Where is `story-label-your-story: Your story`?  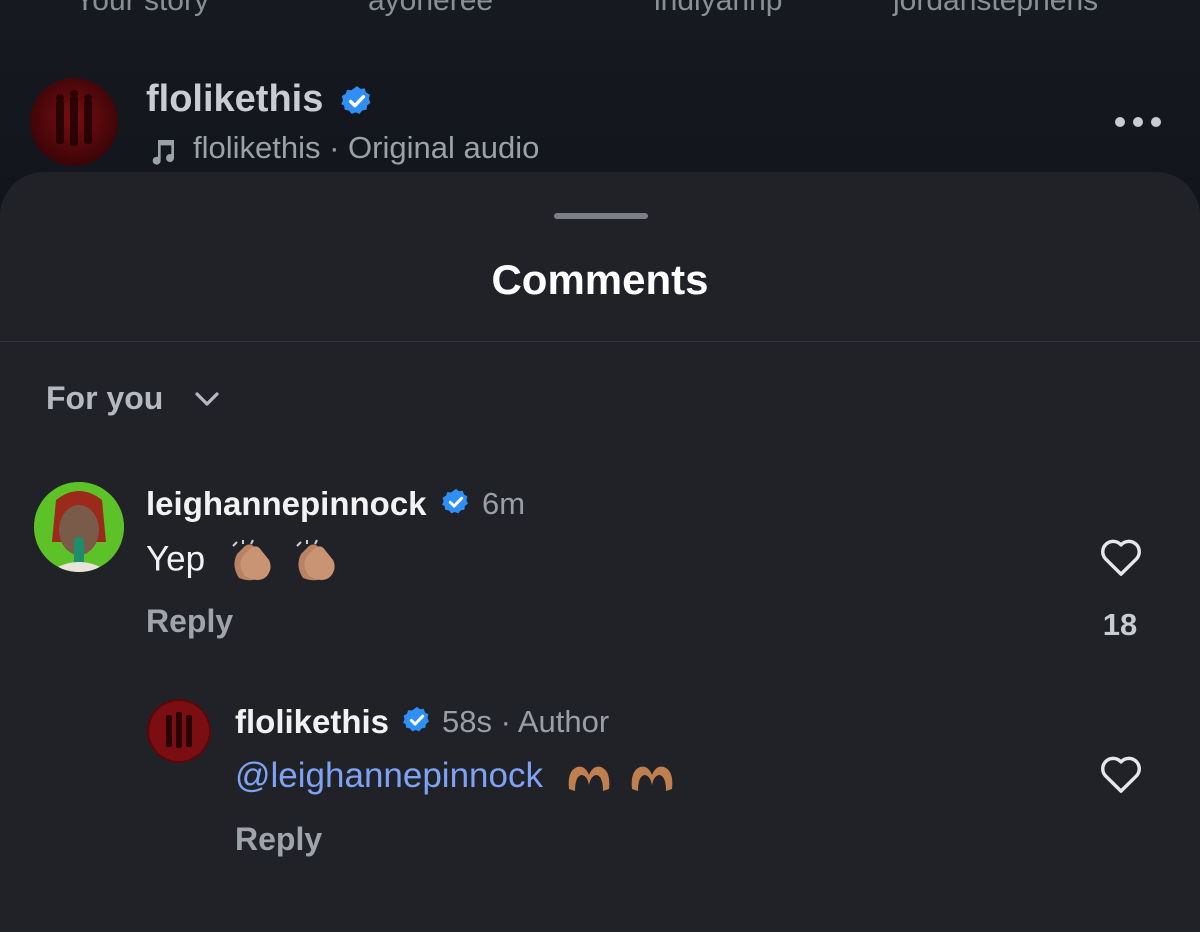
story-label-your-story: Your story is located at coordinates (142, 9).